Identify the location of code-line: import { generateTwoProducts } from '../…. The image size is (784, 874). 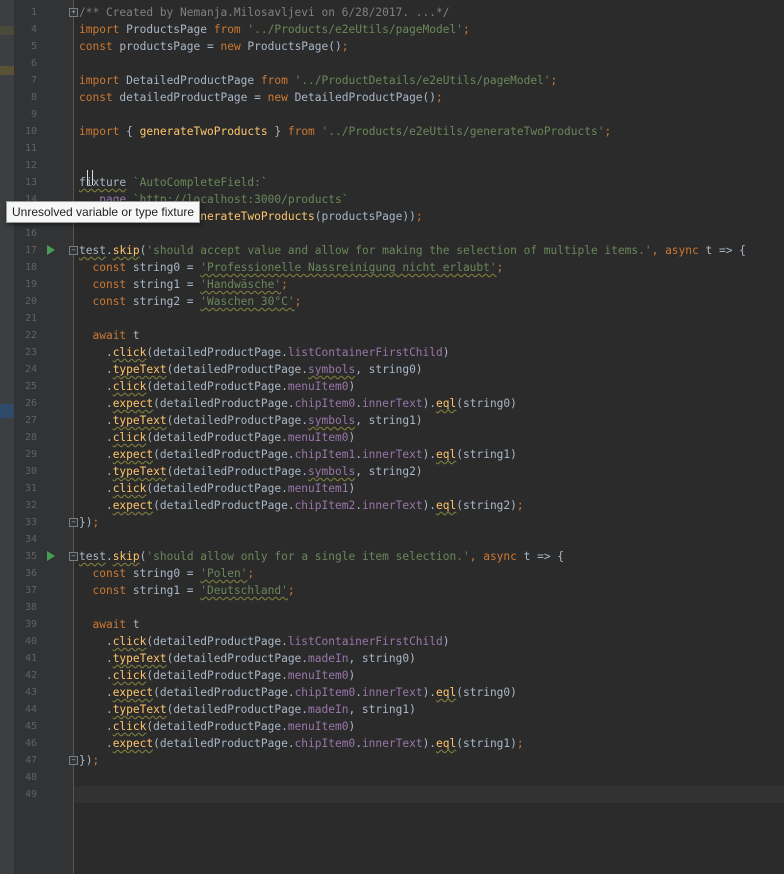
(345, 131).